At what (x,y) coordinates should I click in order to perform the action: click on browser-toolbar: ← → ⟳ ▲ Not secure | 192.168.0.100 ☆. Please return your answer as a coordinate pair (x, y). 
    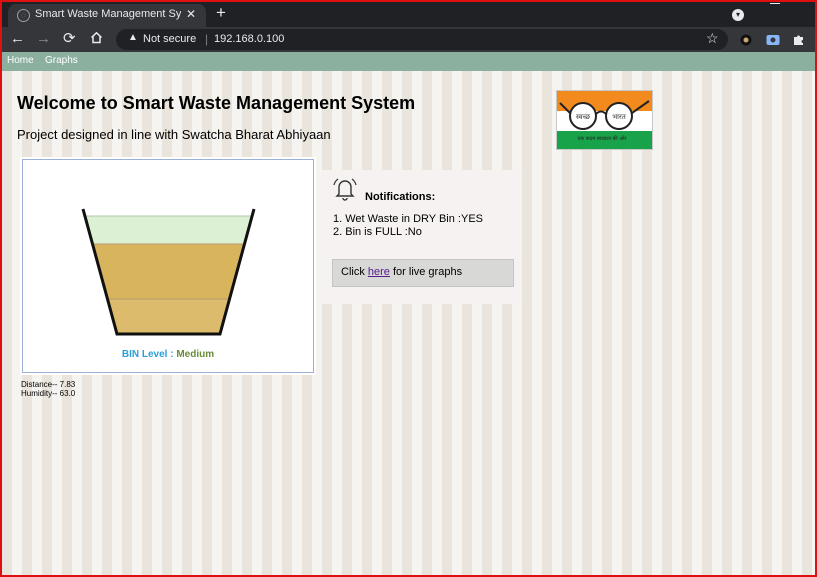
    Looking at the image, I should click on (408, 39).